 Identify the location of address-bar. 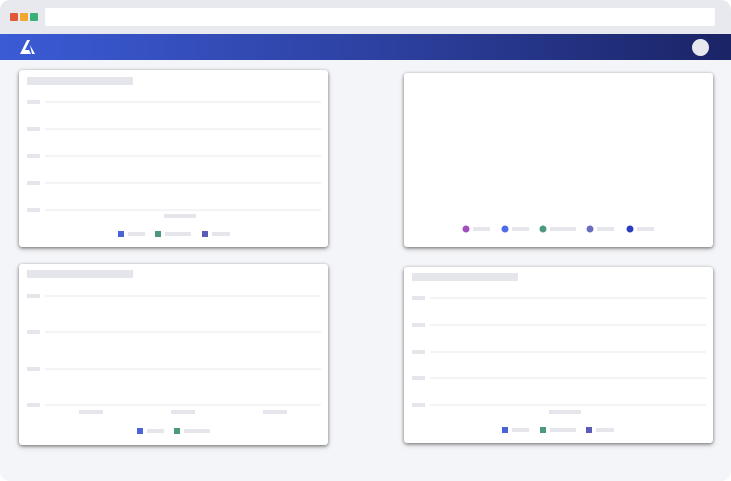
(380, 17).